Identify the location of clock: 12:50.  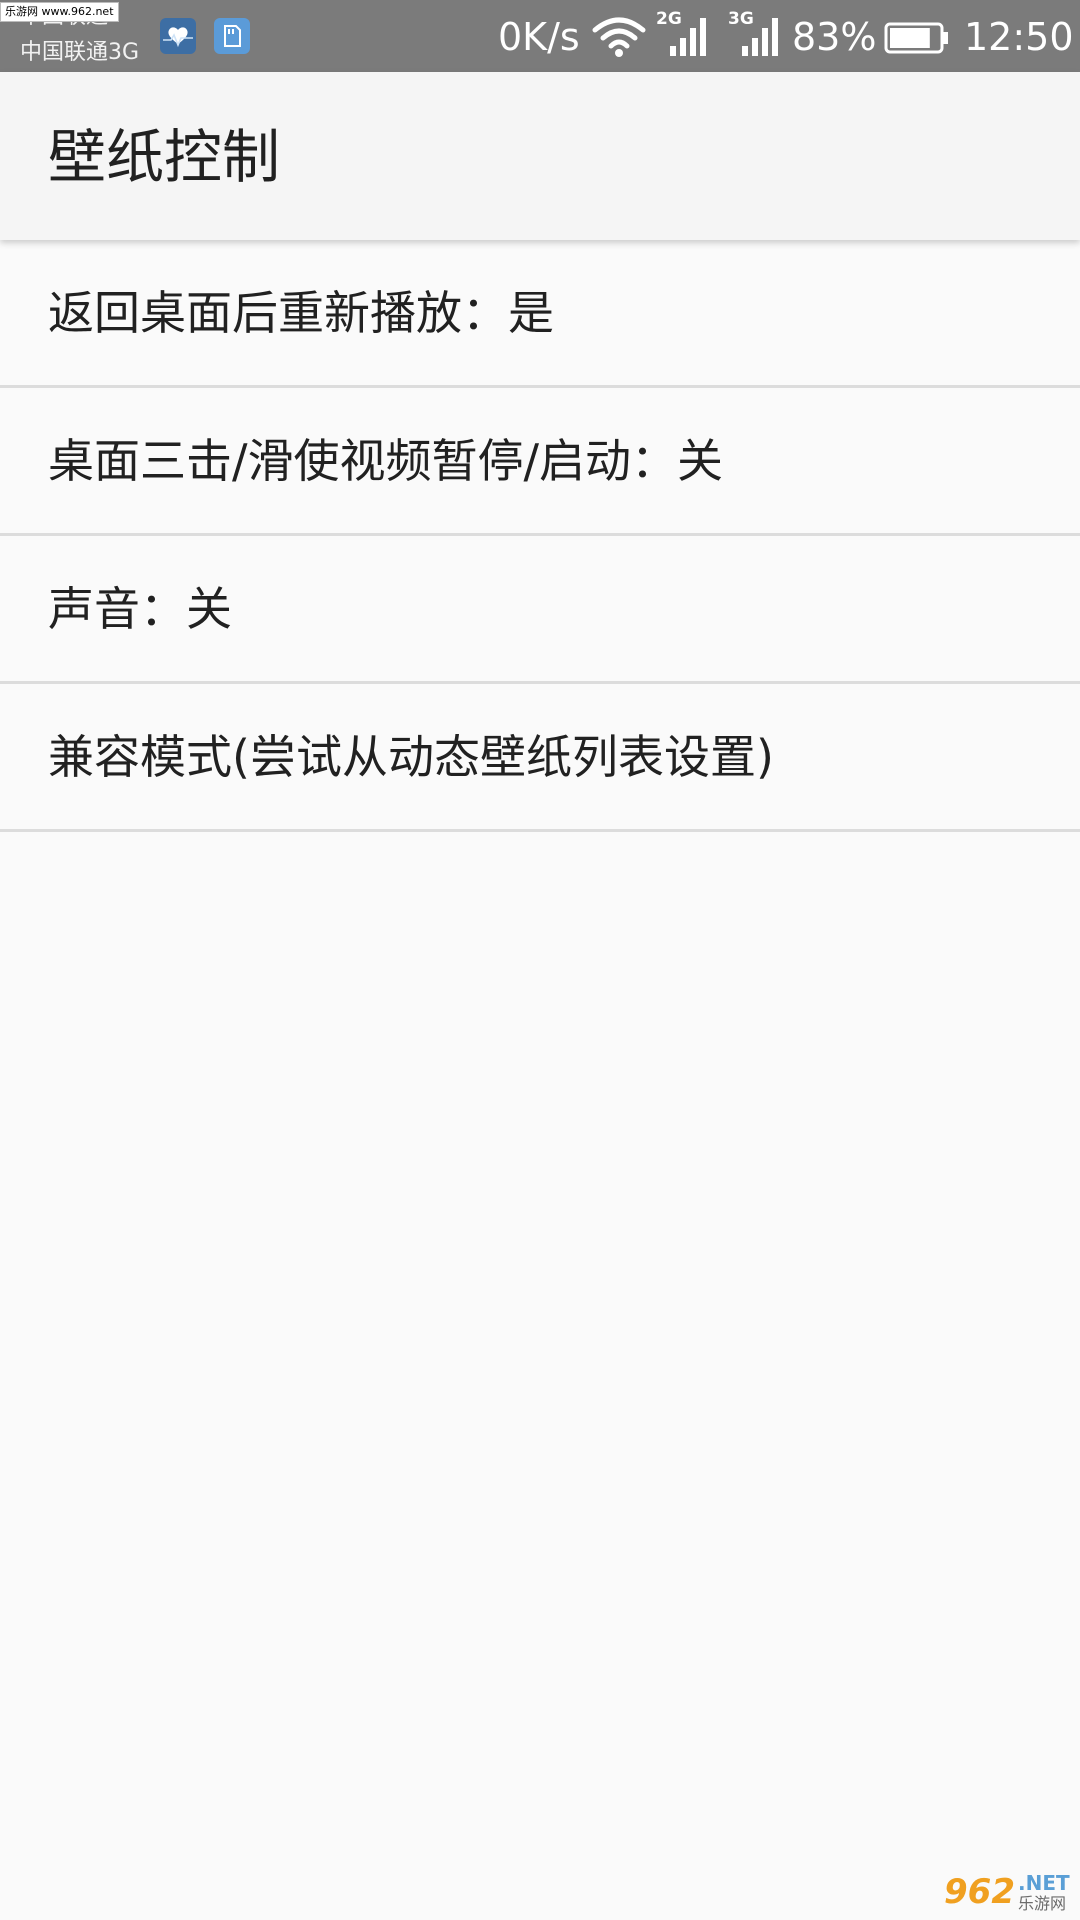
(1019, 37).